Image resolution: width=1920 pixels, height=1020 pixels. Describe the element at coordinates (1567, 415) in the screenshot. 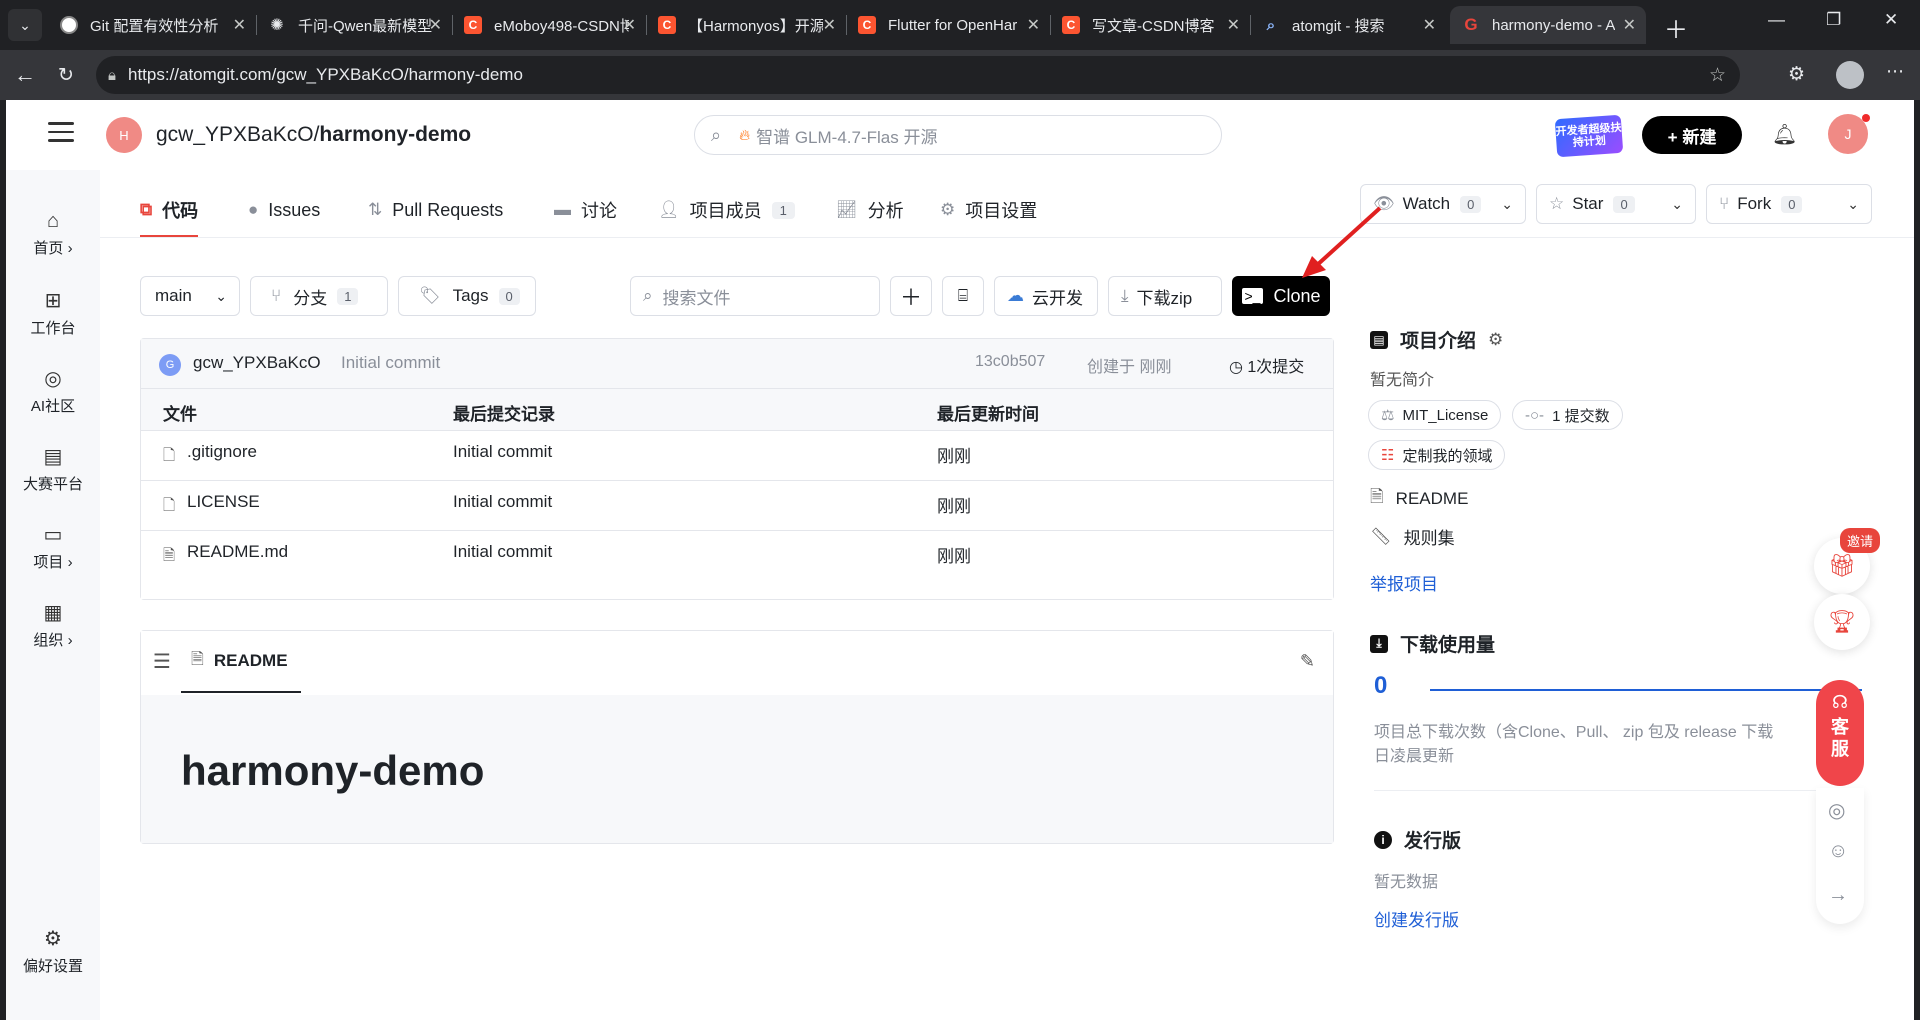

I see `commits-badge: -○- 1 提交数` at that location.